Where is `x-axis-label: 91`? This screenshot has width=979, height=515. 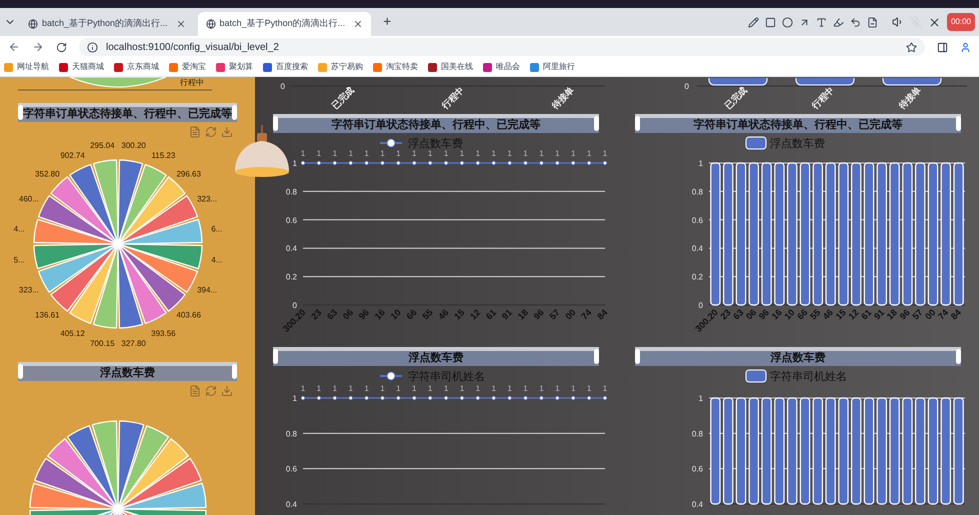 x-axis-label: 91 is located at coordinates (879, 314).